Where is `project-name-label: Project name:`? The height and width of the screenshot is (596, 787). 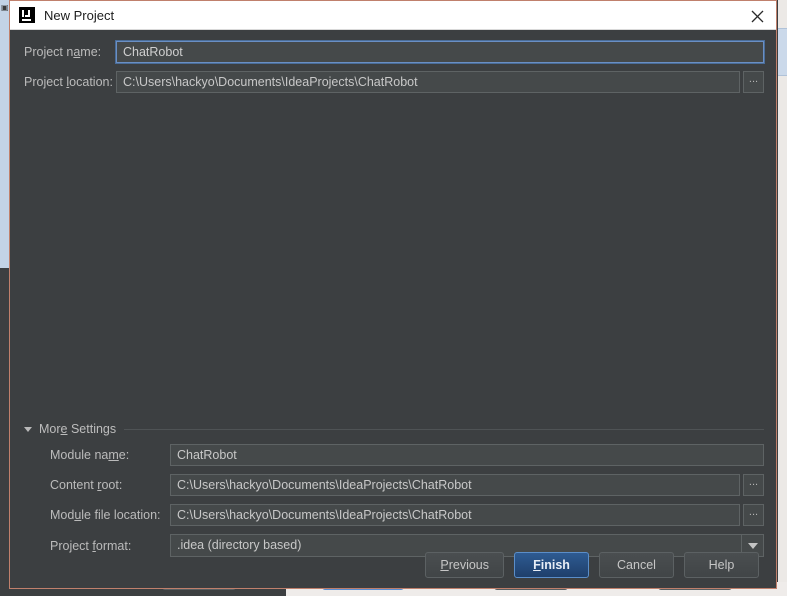 project-name-label: Project name: is located at coordinates (63, 52).